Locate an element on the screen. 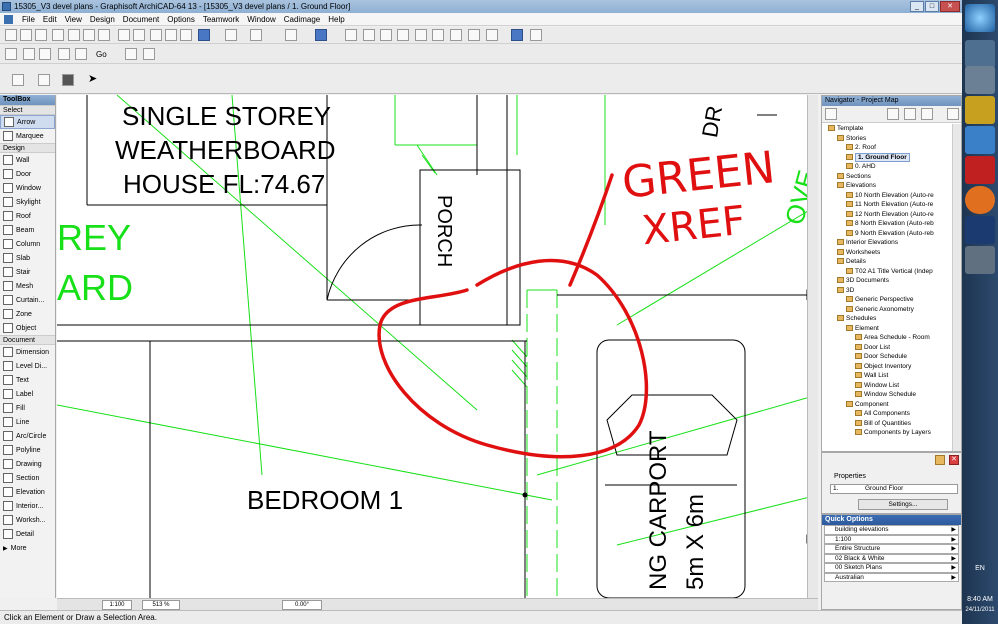 The width and height of the screenshot is (998, 624). pen-icon is located at coordinates (351, 35).